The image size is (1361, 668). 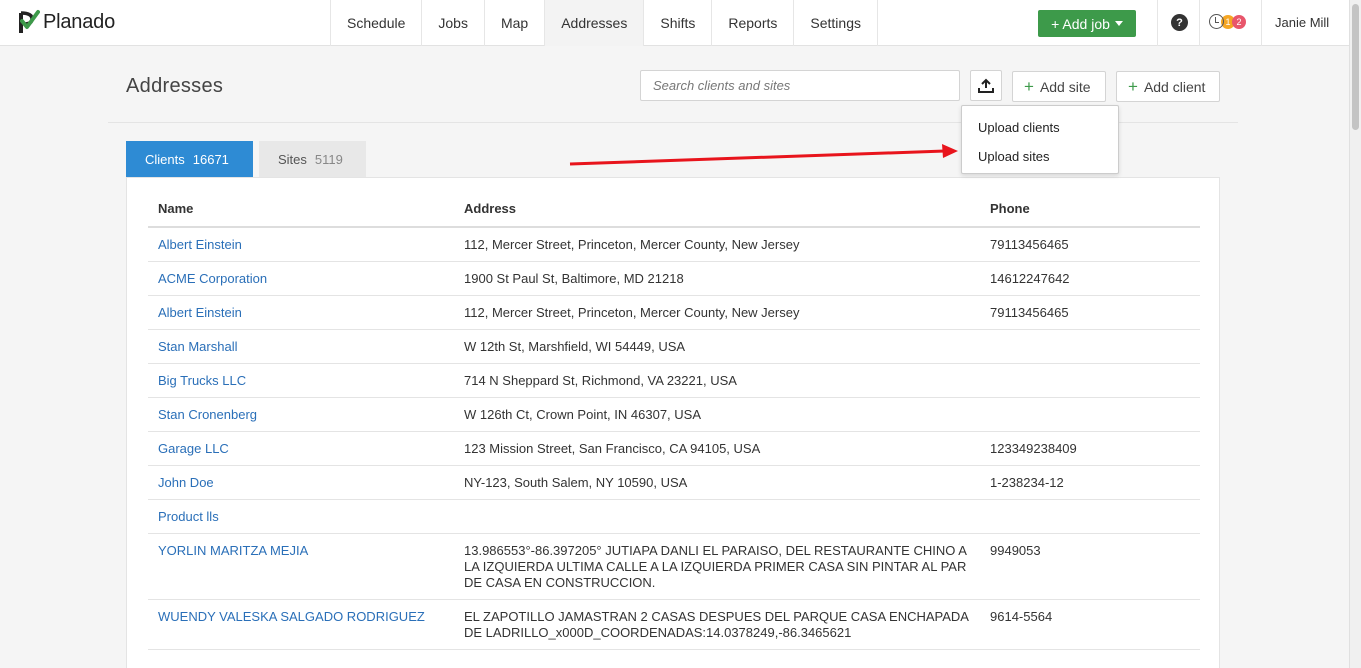 I want to click on tab-count: 5119, so click(x=328, y=159).